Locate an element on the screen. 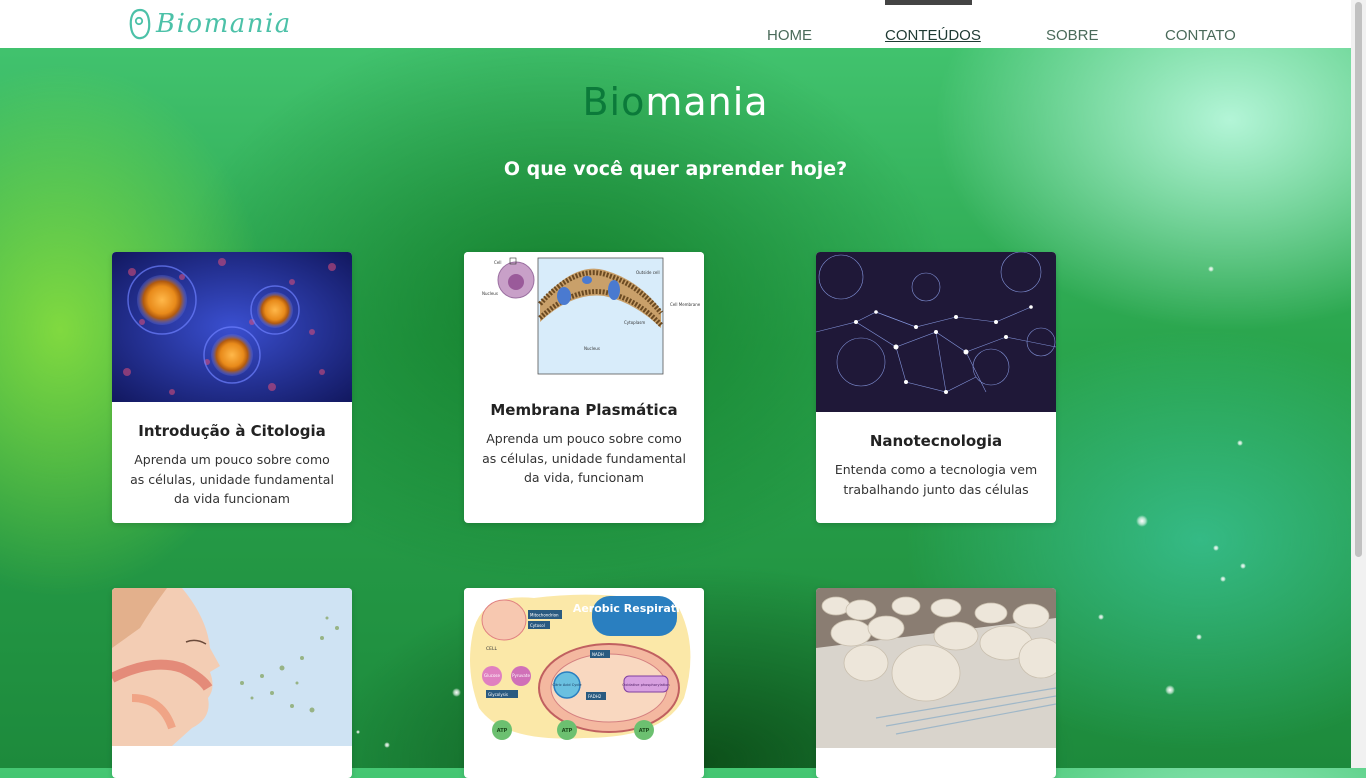  nav-item-contato: CONTATO is located at coordinates (1200, 35).